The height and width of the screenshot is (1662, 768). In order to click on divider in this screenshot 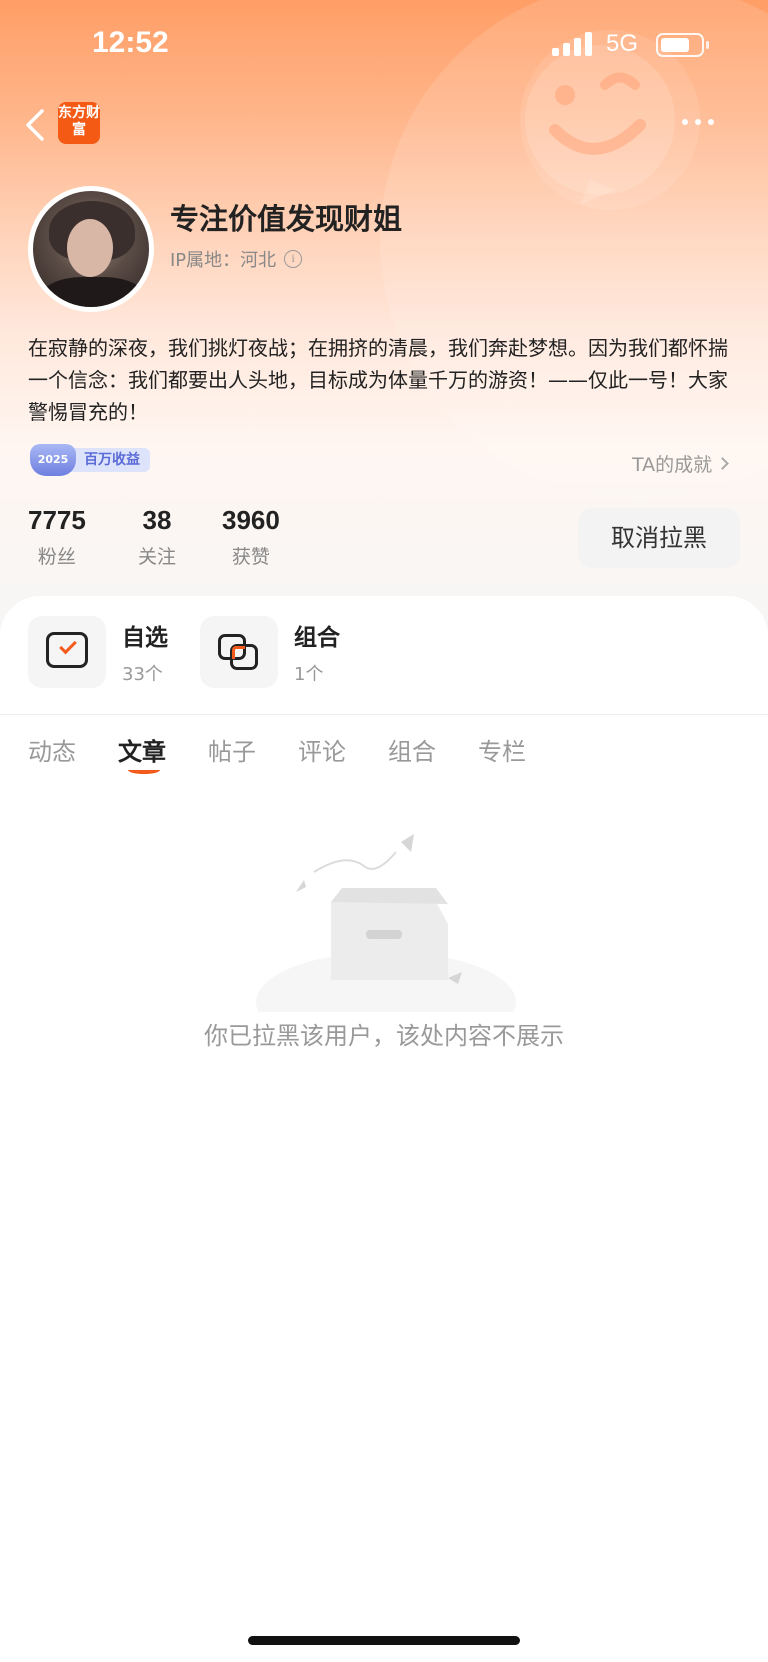, I will do `click(384, 714)`.